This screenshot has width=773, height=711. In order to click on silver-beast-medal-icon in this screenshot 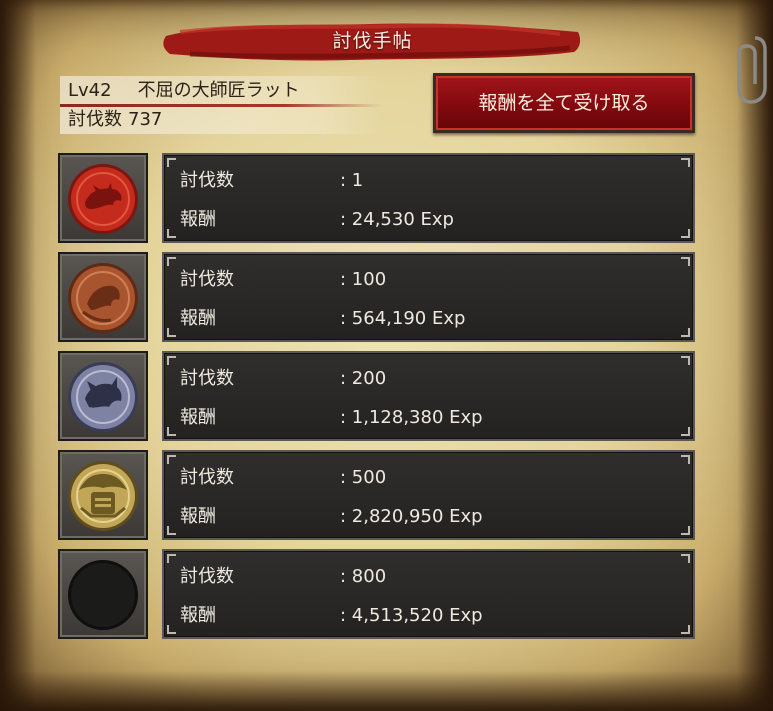, I will do `click(103, 397)`.